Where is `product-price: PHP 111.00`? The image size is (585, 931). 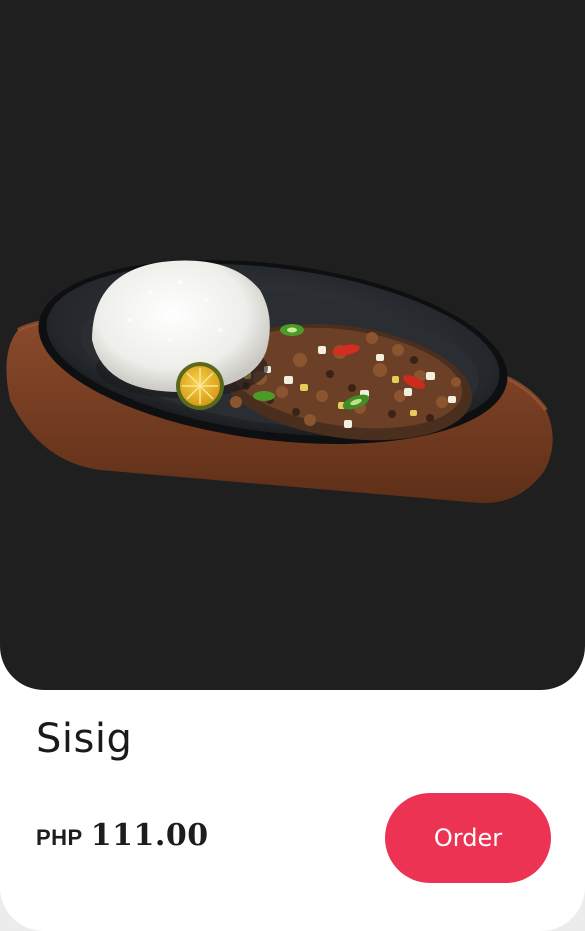 product-price: PHP 111.00 is located at coordinates (122, 835).